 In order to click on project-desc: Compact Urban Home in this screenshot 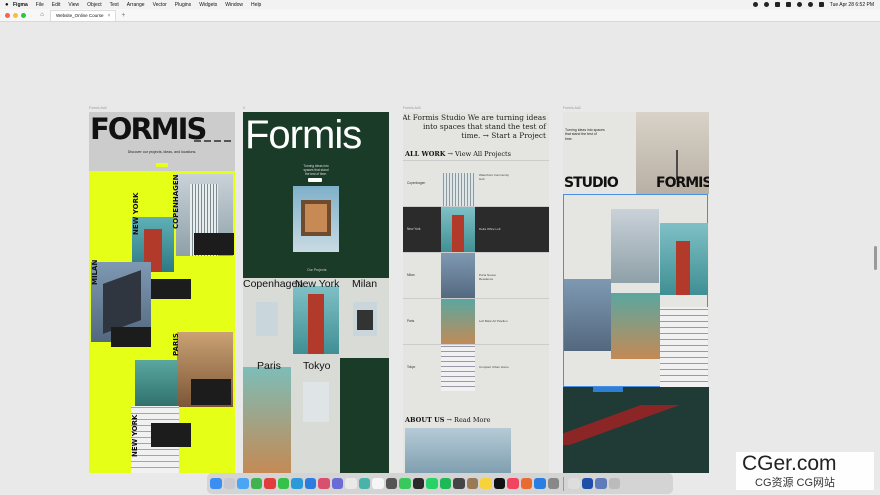, I will do `click(494, 367)`.